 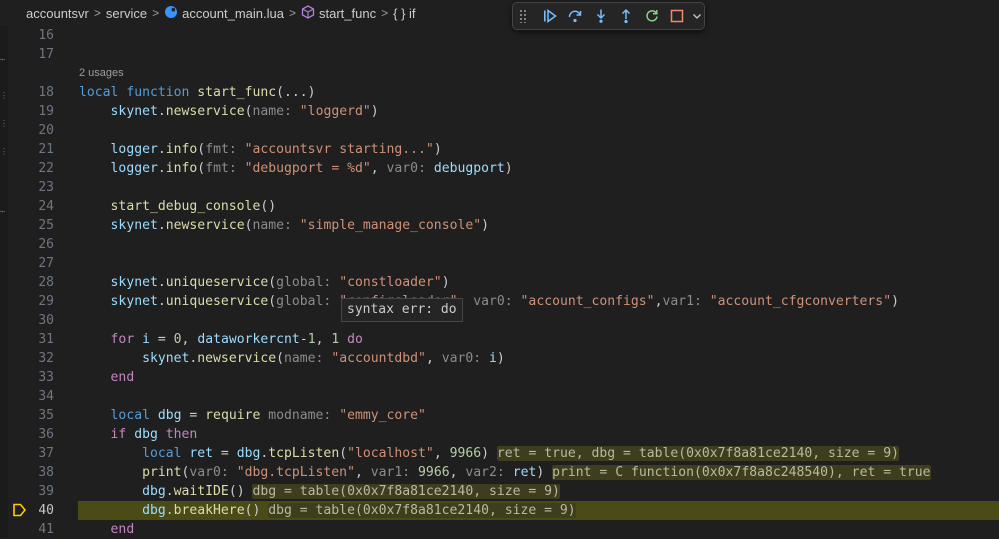 What do you see at coordinates (678, 16) in the screenshot?
I see `stop-button` at bounding box center [678, 16].